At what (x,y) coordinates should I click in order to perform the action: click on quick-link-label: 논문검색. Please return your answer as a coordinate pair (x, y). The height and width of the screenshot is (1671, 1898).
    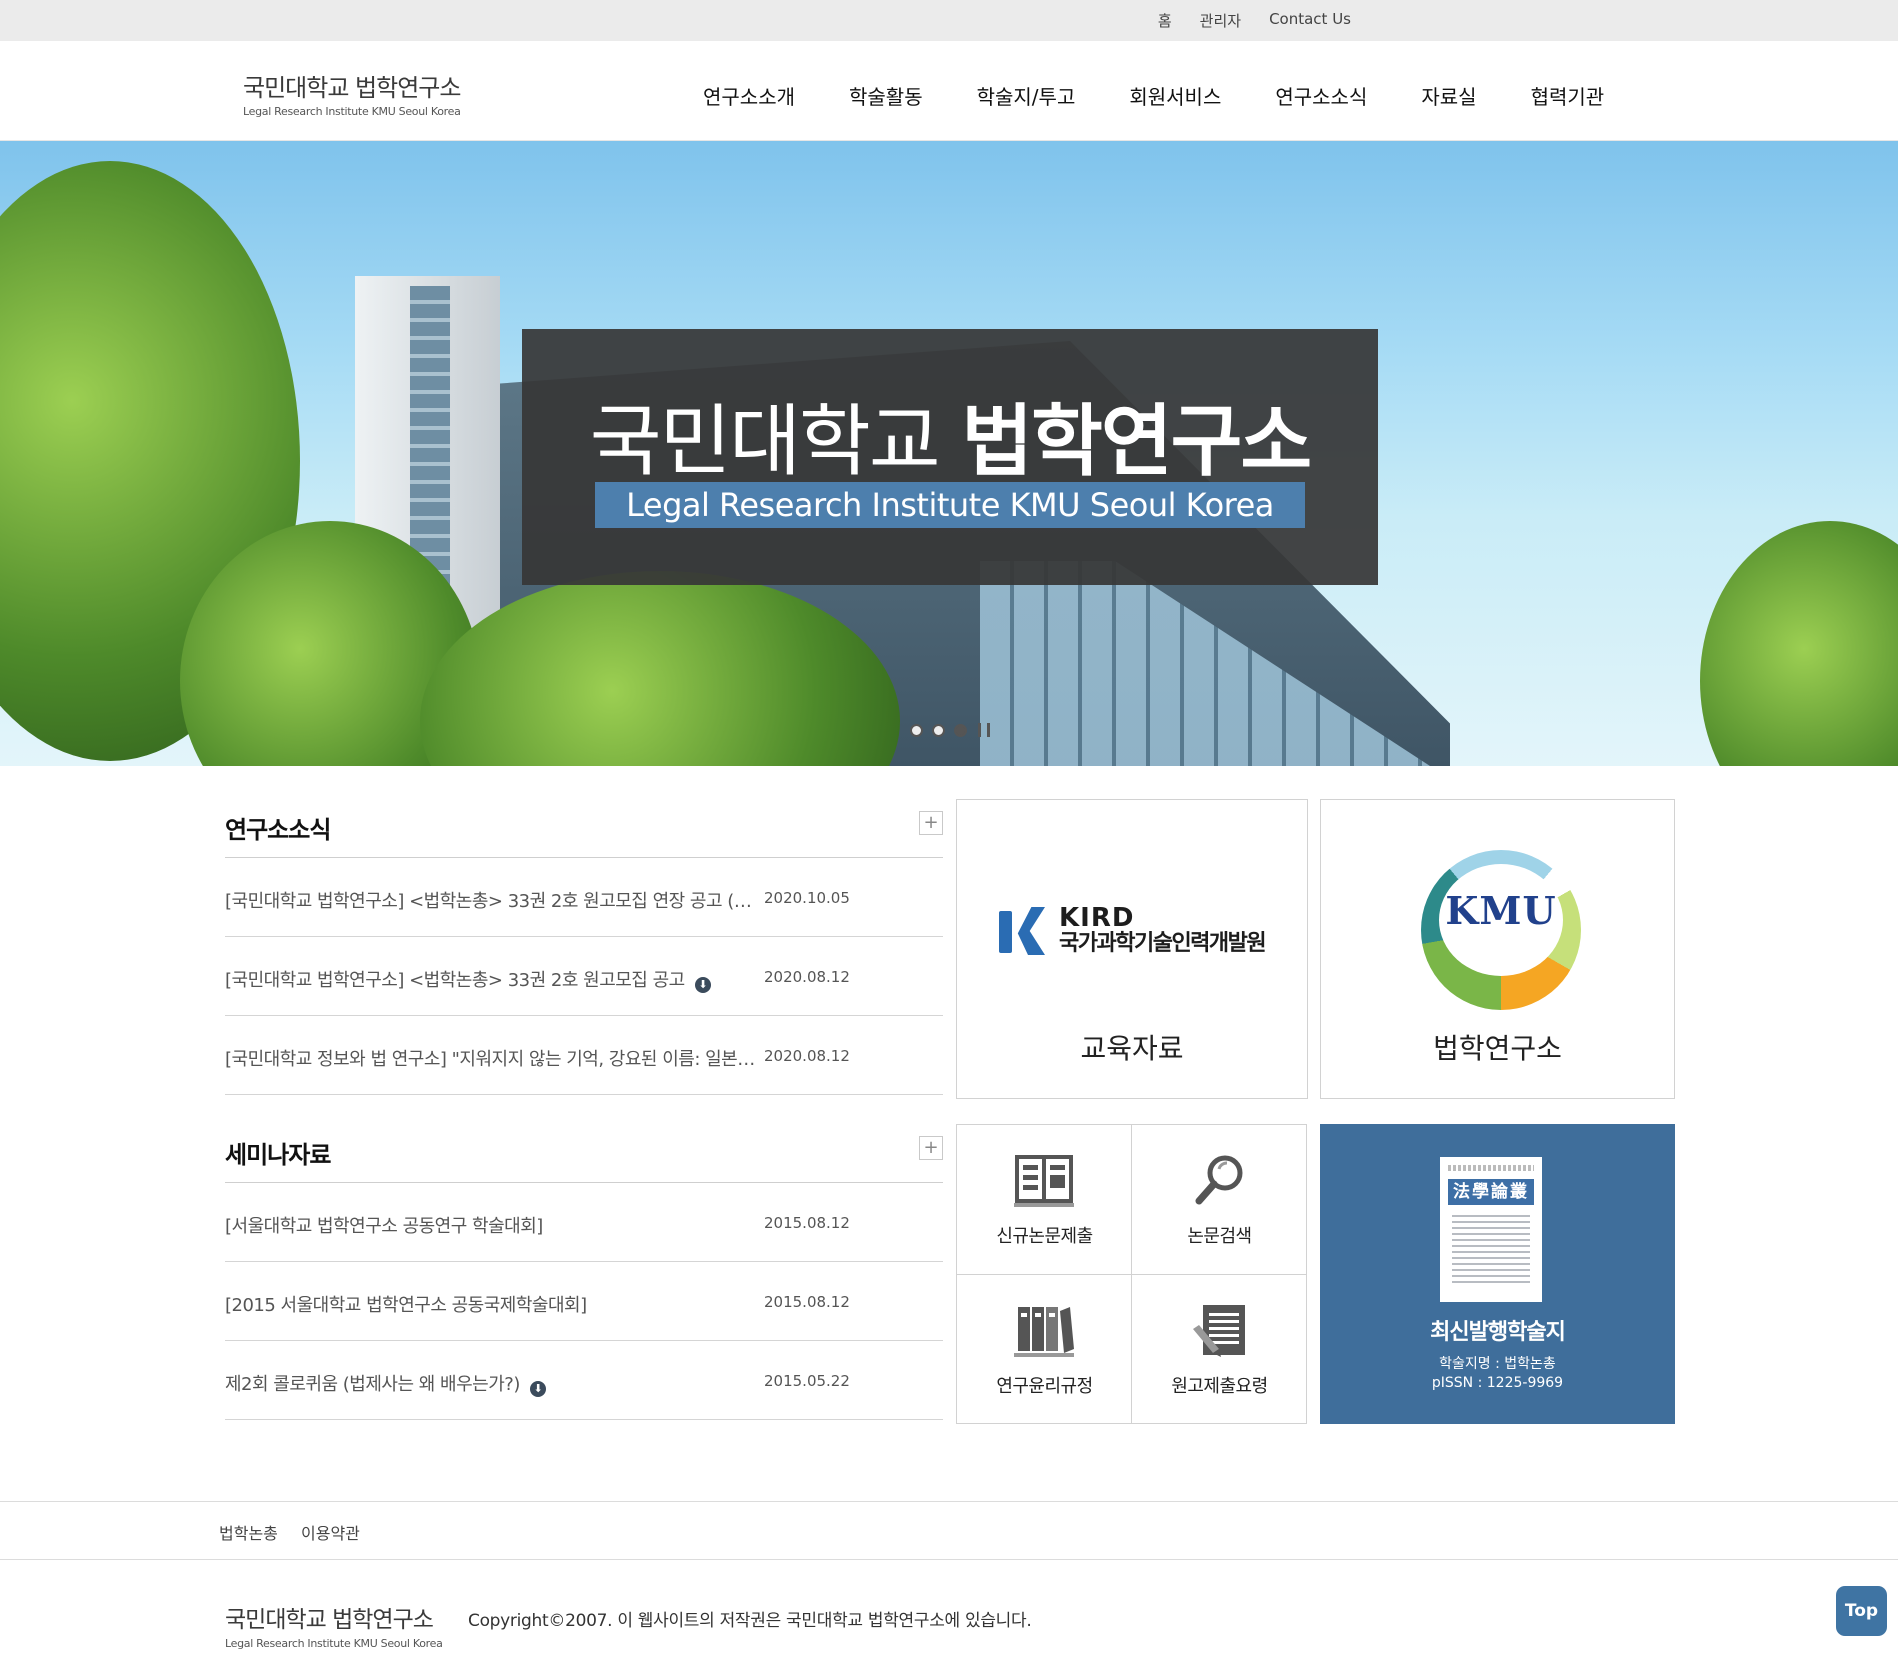
    Looking at the image, I should click on (1219, 1236).